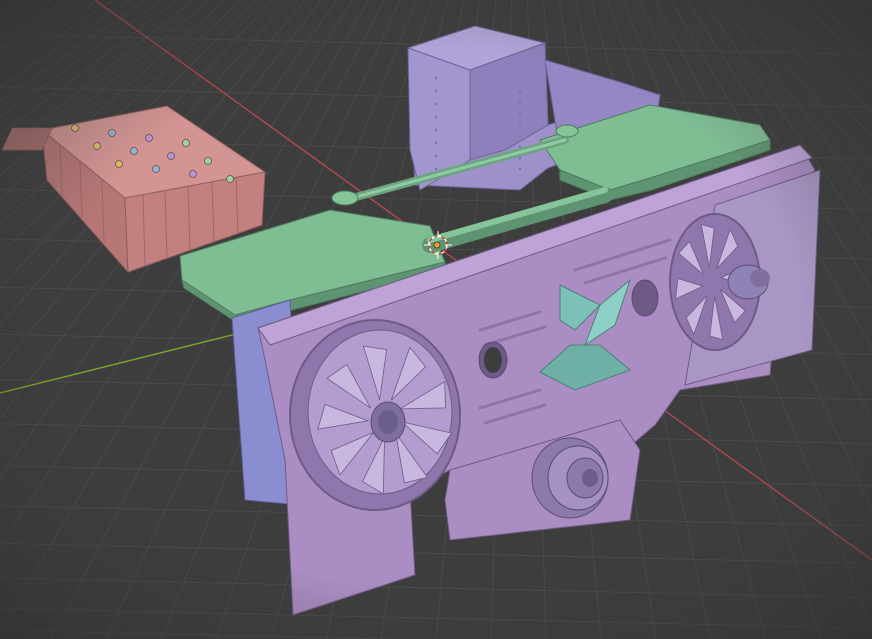 The height and width of the screenshot is (639, 872). Describe the element at coordinates (375, 415) in the screenshot. I see `fan-assembly-left` at that location.